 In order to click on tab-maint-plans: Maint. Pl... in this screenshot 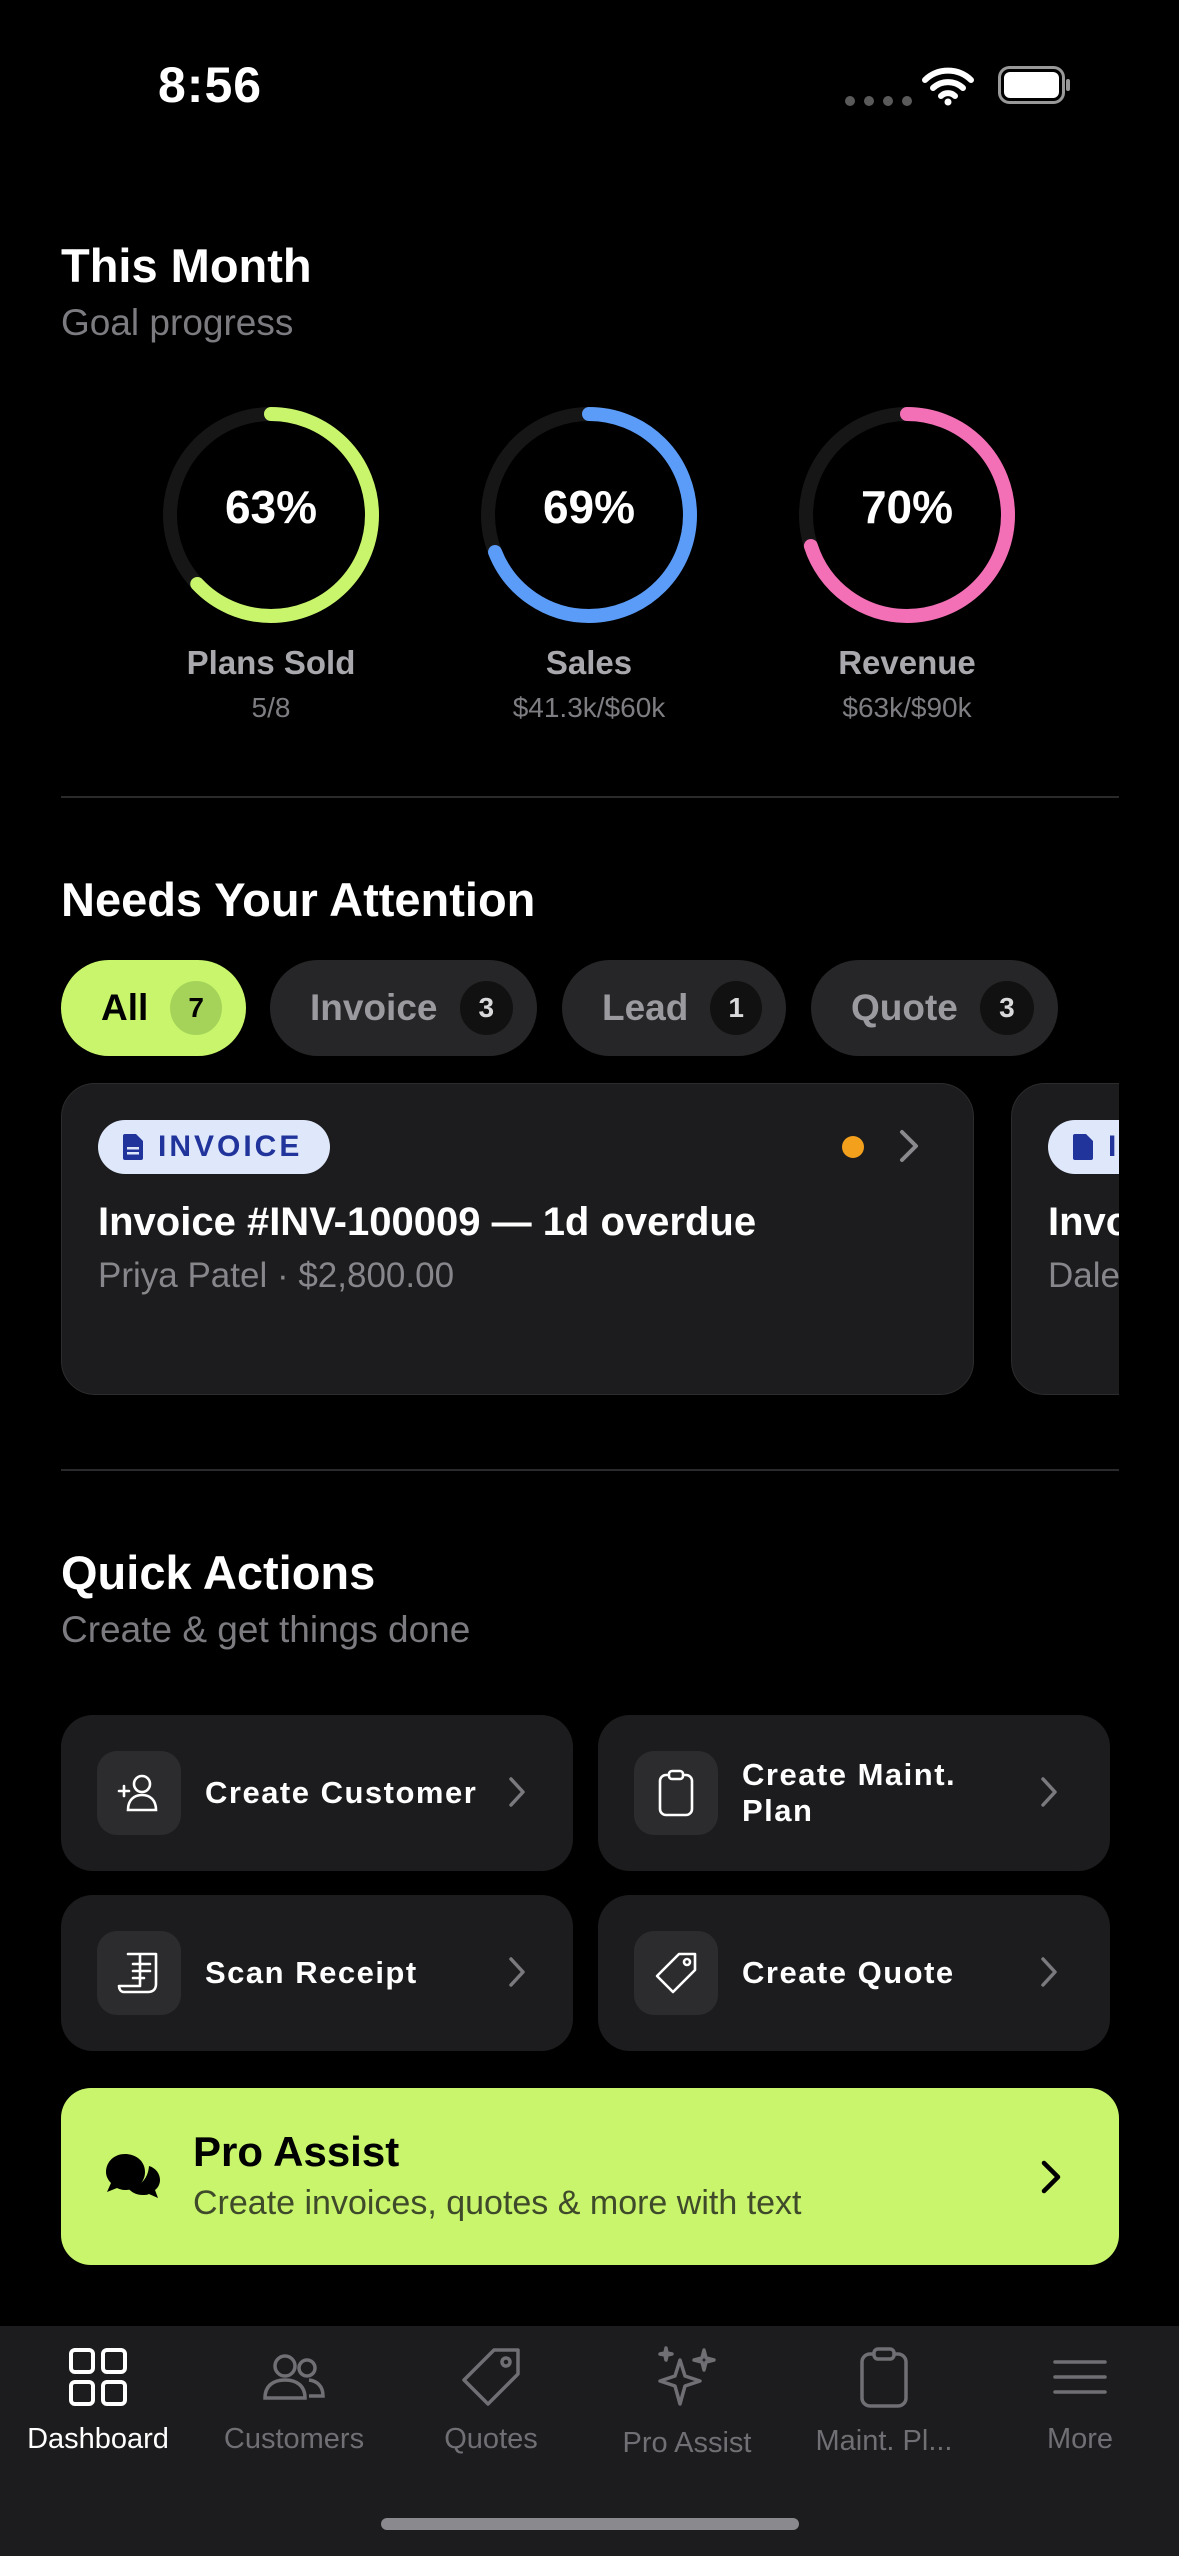, I will do `click(884, 2402)`.